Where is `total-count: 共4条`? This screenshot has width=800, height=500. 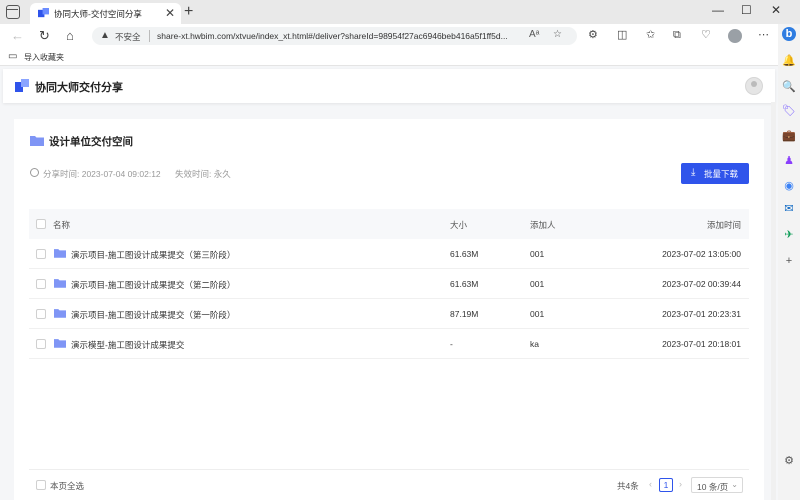 total-count: 共4条 is located at coordinates (628, 486).